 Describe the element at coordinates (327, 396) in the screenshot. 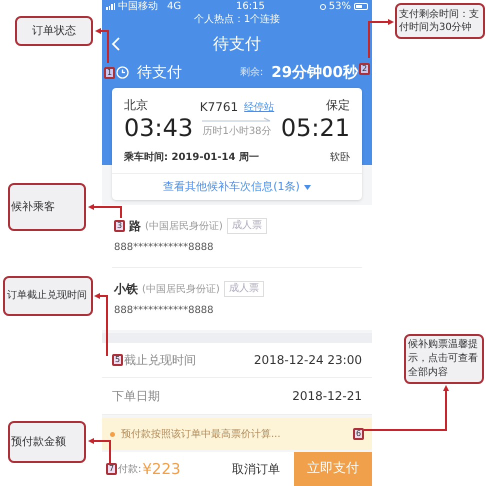

I see `info-value: 2018-12-21` at that location.